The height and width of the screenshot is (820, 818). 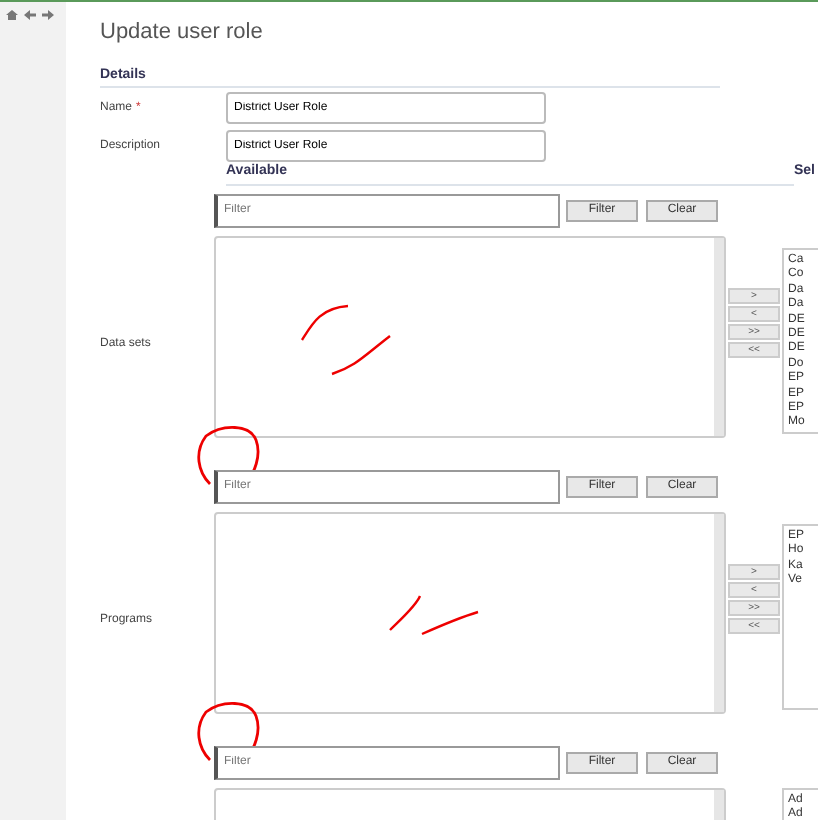 What do you see at coordinates (434, 616) in the screenshot?
I see `scribble-mark` at bounding box center [434, 616].